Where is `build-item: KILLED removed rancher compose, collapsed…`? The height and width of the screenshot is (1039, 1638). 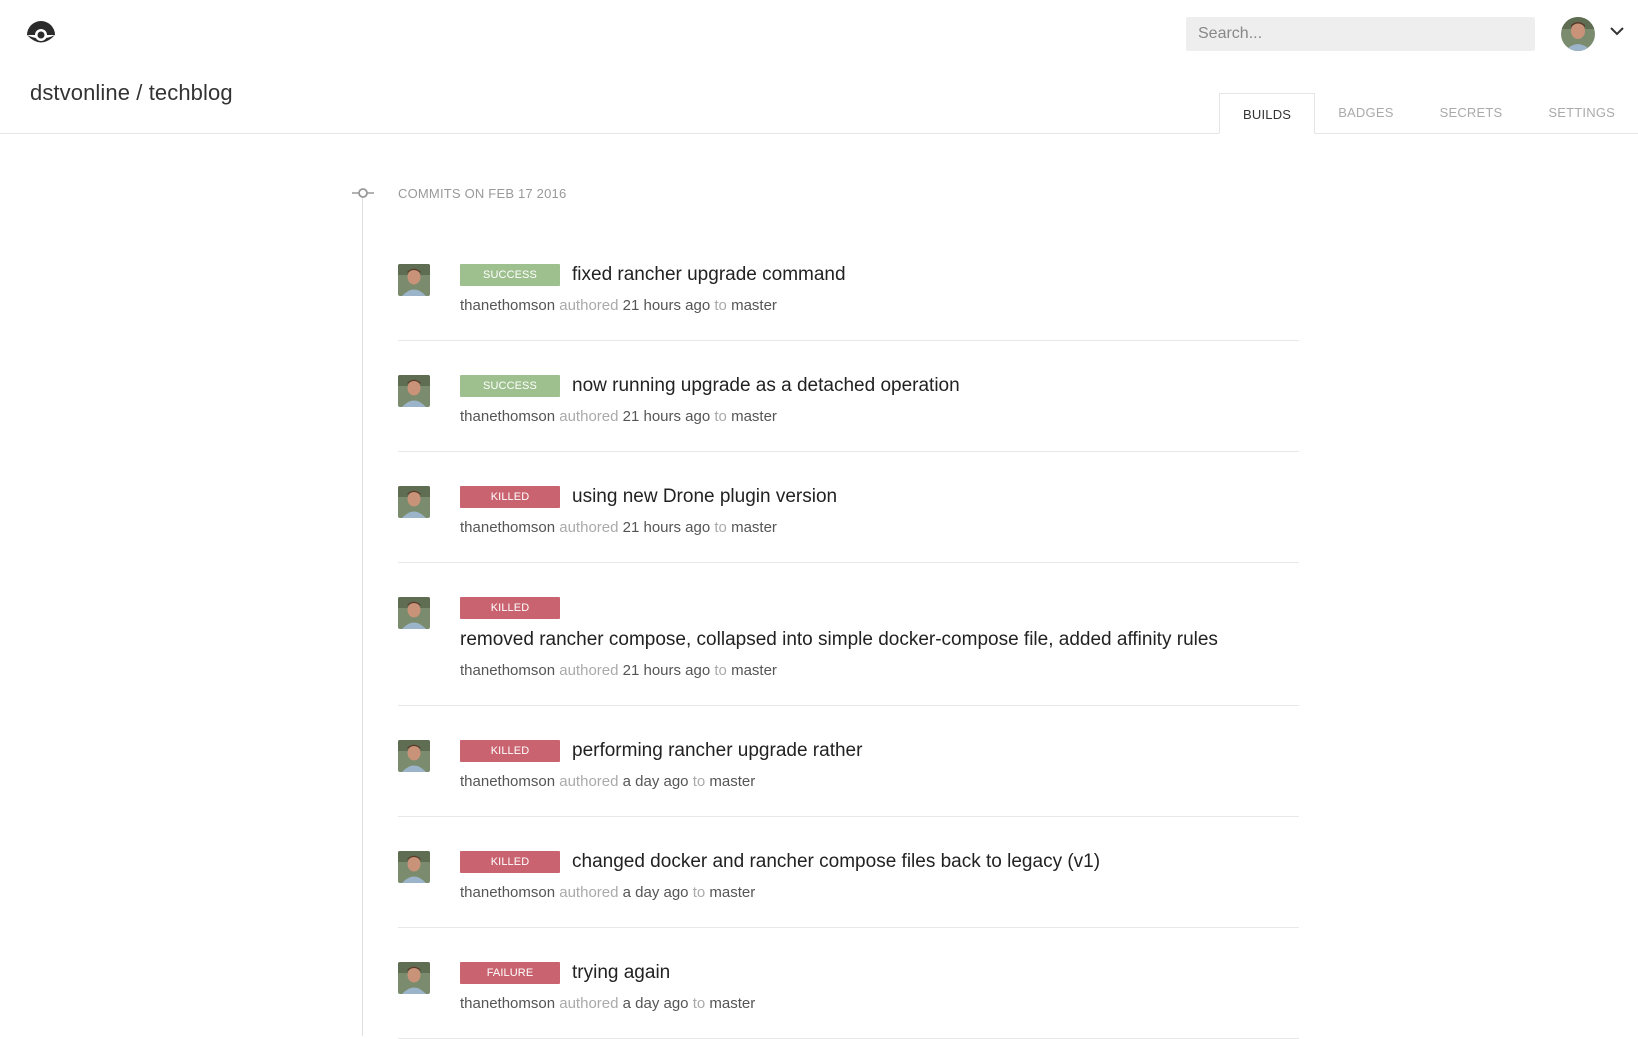
build-item: KILLED removed rancher compose, collapsed… is located at coordinates (848, 634).